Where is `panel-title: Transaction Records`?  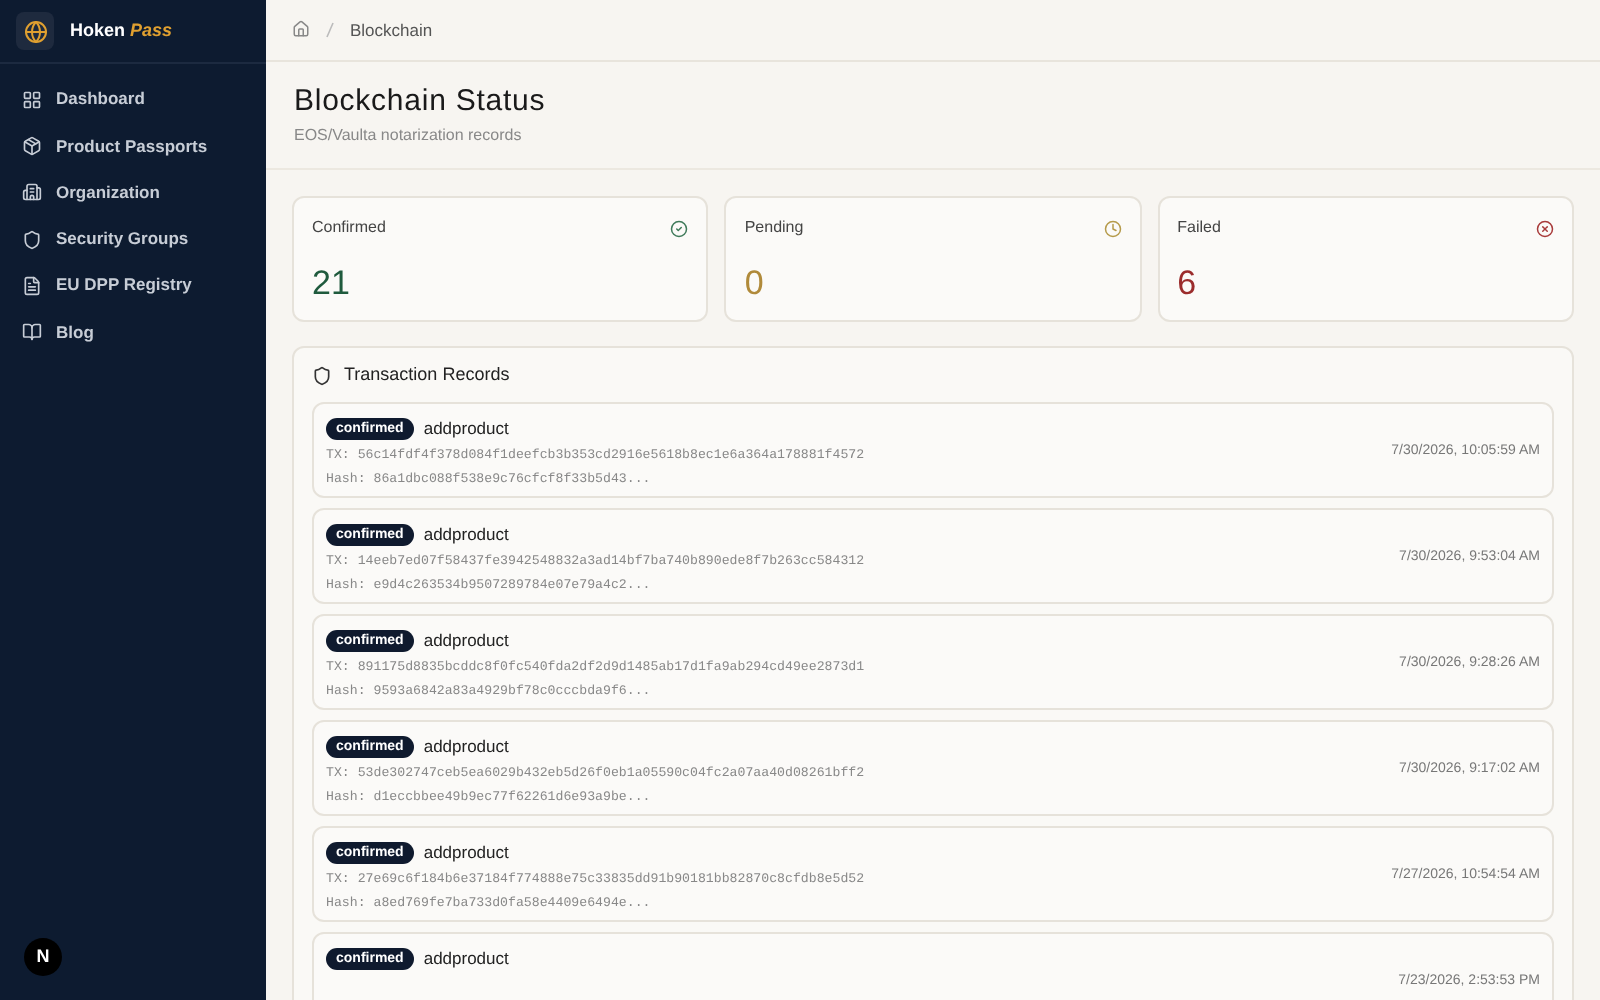
panel-title: Transaction Records is located at coordinates (427, 375).